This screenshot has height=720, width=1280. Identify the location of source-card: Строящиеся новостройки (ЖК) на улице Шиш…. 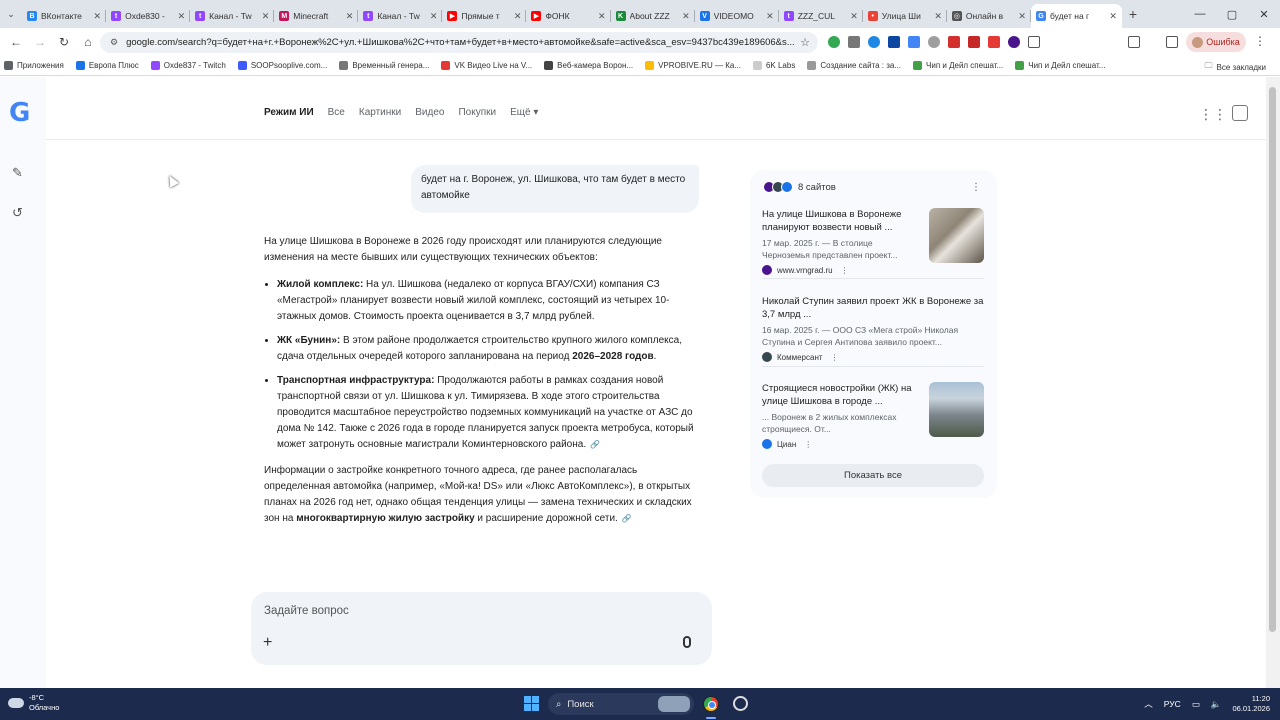
(873, 415).